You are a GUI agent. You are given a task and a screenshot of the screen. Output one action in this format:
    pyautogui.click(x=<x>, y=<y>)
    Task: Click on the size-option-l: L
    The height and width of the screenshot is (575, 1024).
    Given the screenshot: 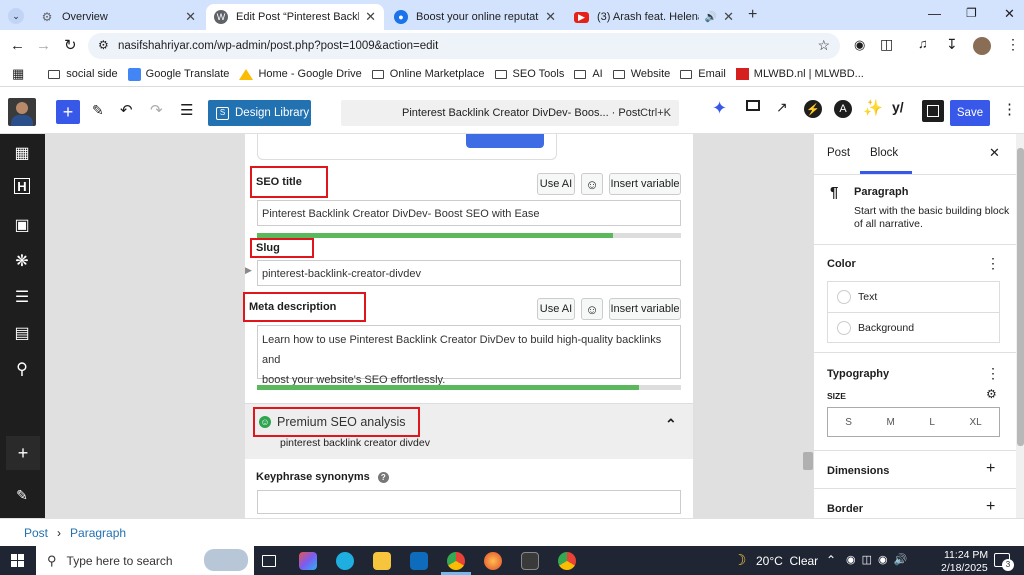 What is the action you would take?
    pyautogui.click(x=932, y=422)
    